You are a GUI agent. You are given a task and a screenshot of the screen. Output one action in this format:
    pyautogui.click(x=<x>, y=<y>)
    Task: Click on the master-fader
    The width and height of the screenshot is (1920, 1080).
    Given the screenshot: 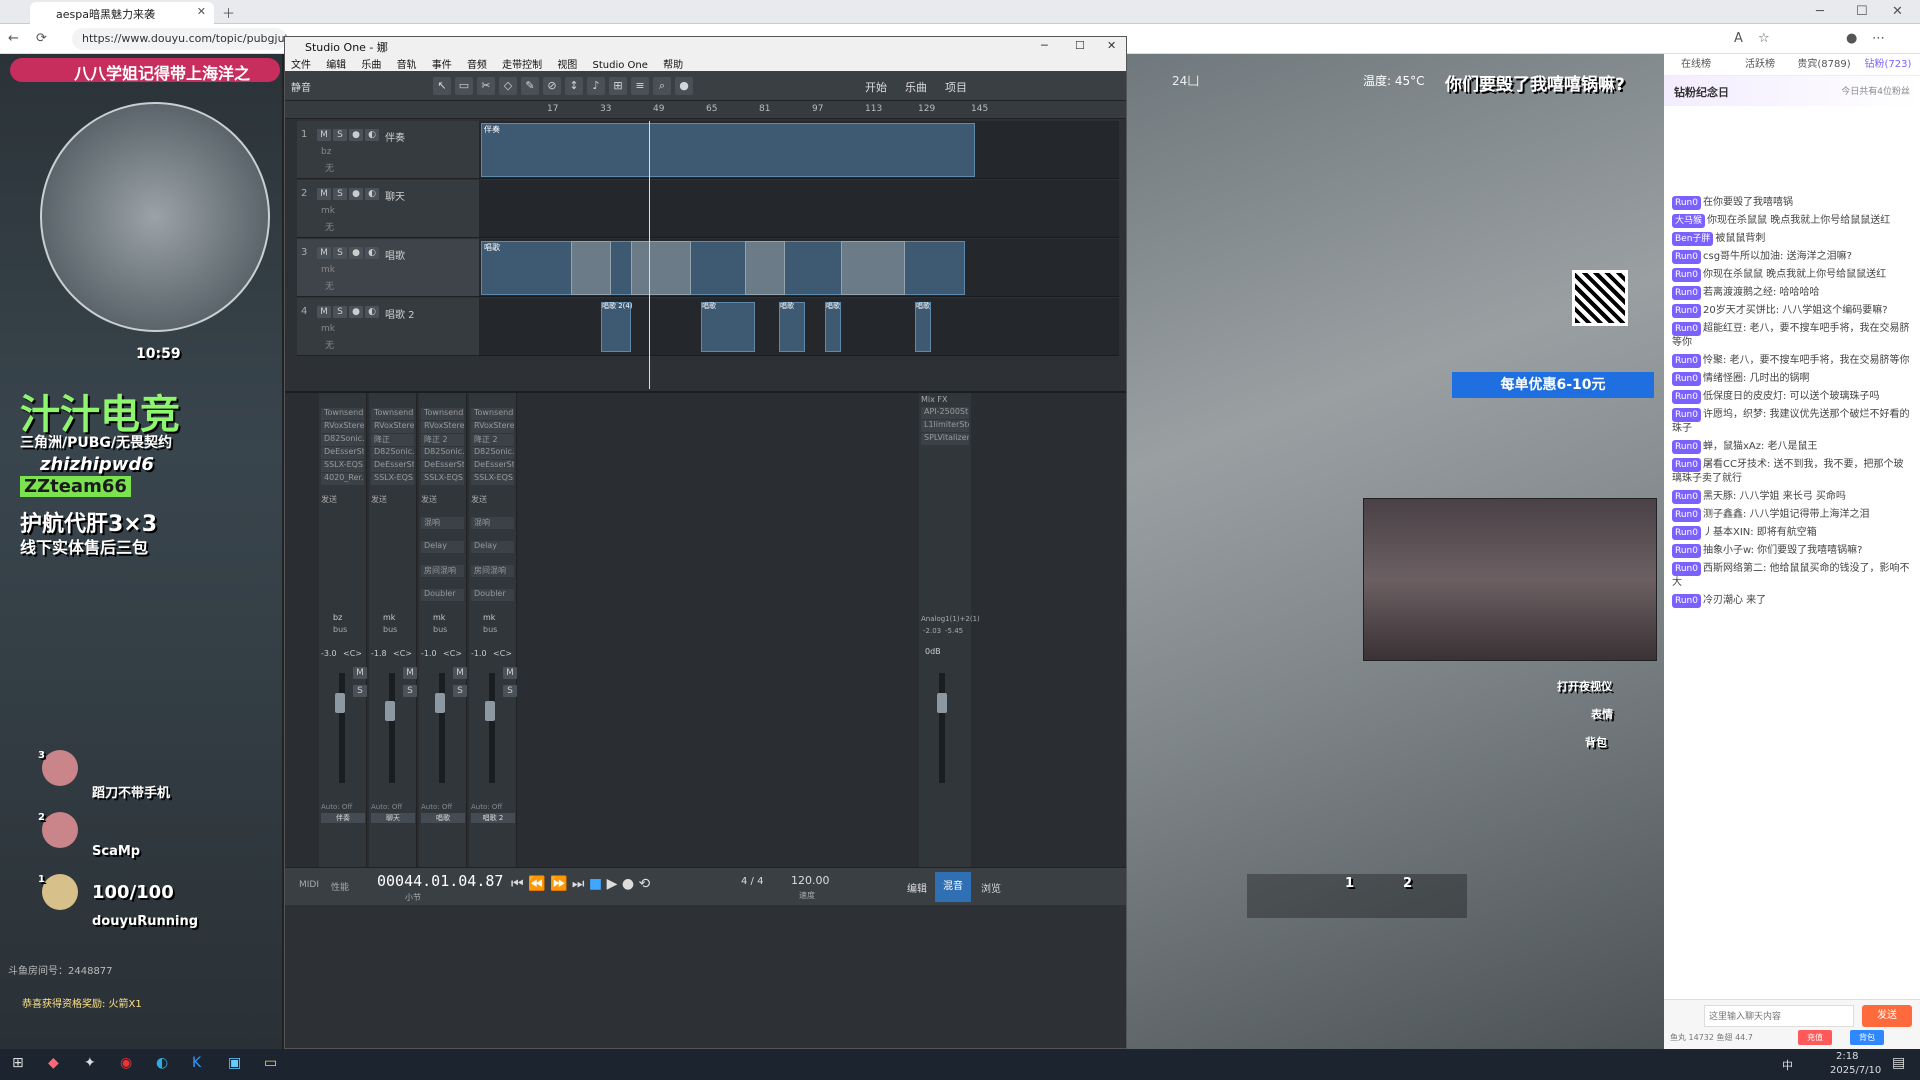 What is the action you would take?
    pyautogui.click(x=942, y=728)
    